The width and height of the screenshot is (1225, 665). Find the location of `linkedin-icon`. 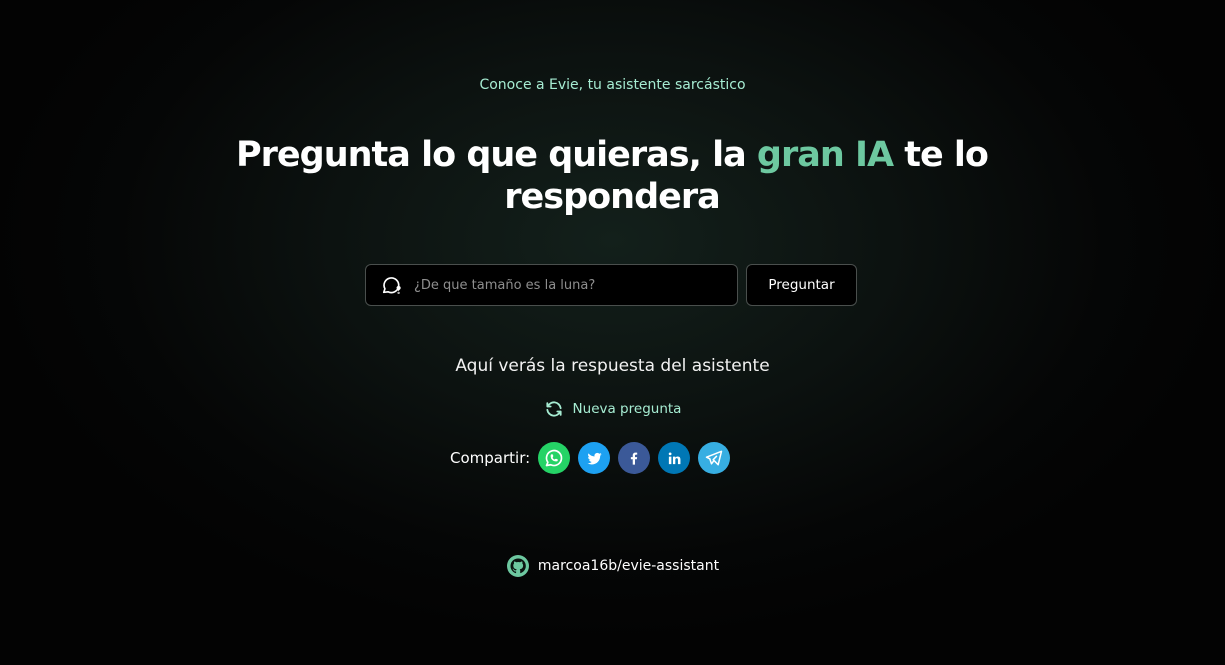

linkedin-icon is located at coordinates (674, 458).